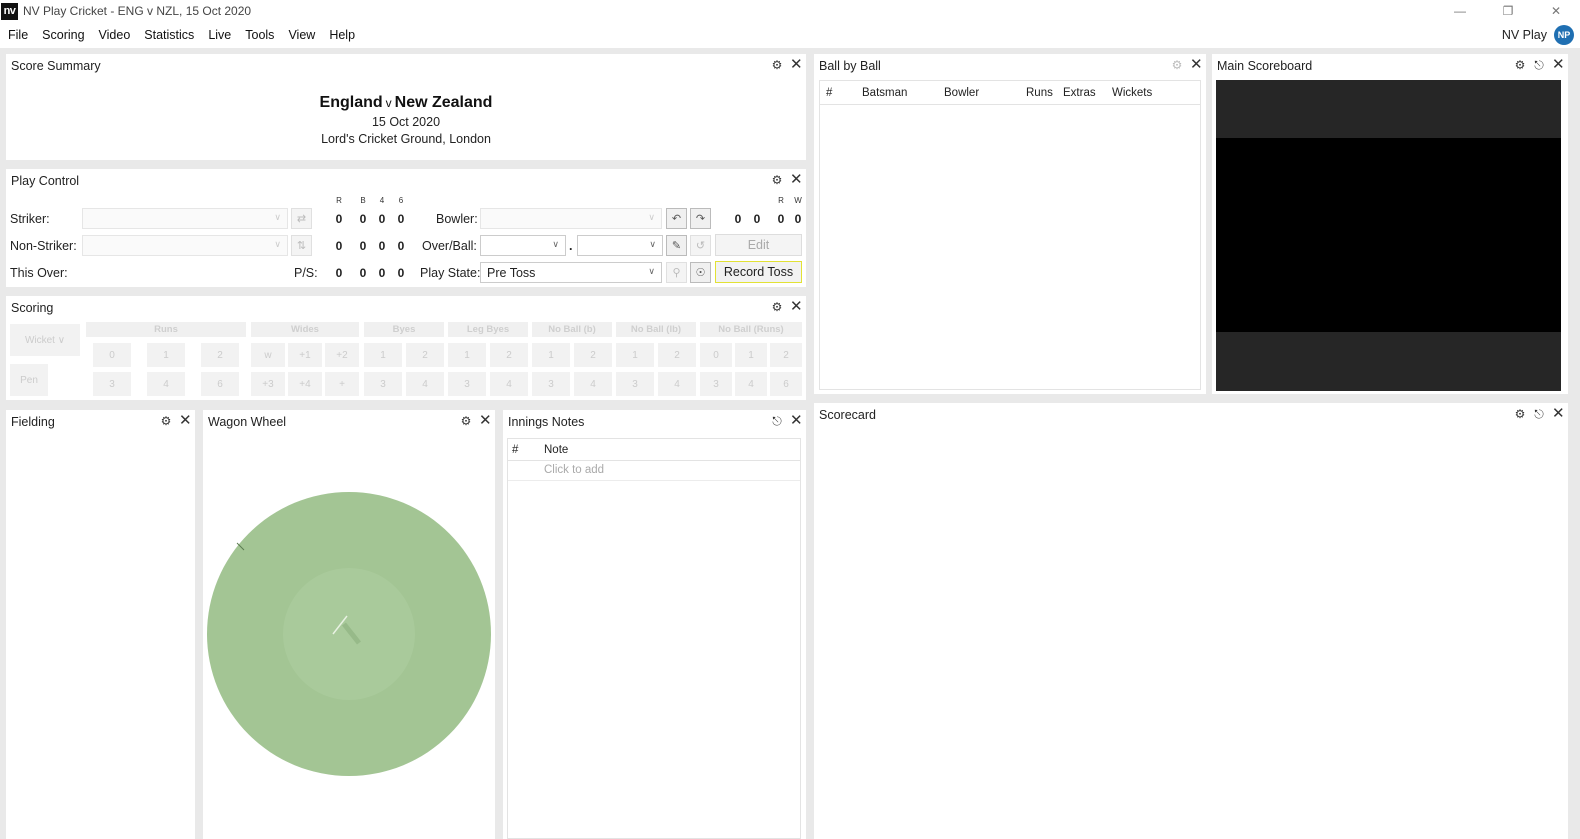  What do you see at coordinates (301, 218) in the screenshot?
I see `swap-batsmen-icon: ⇄` at bounding box center [301, 218].